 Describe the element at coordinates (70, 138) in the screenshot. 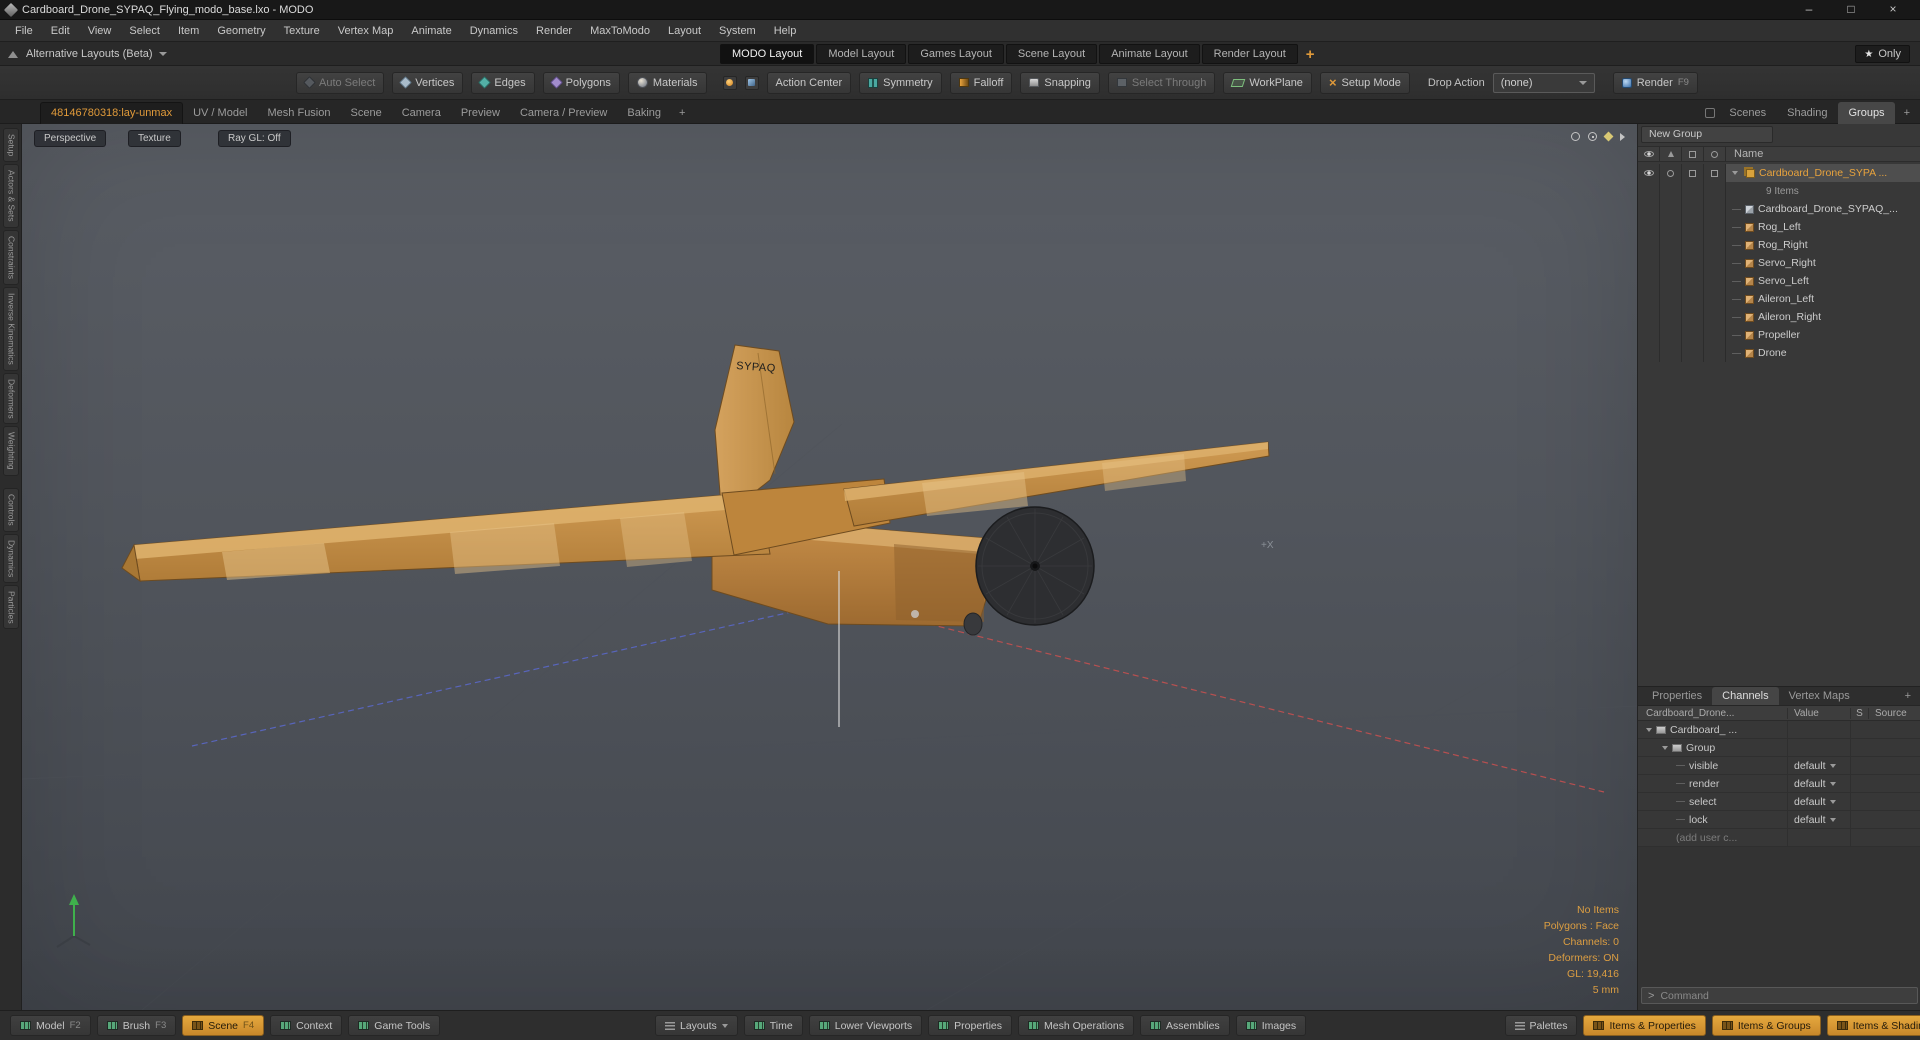

I see `perspective-button: Perspective` at that location.